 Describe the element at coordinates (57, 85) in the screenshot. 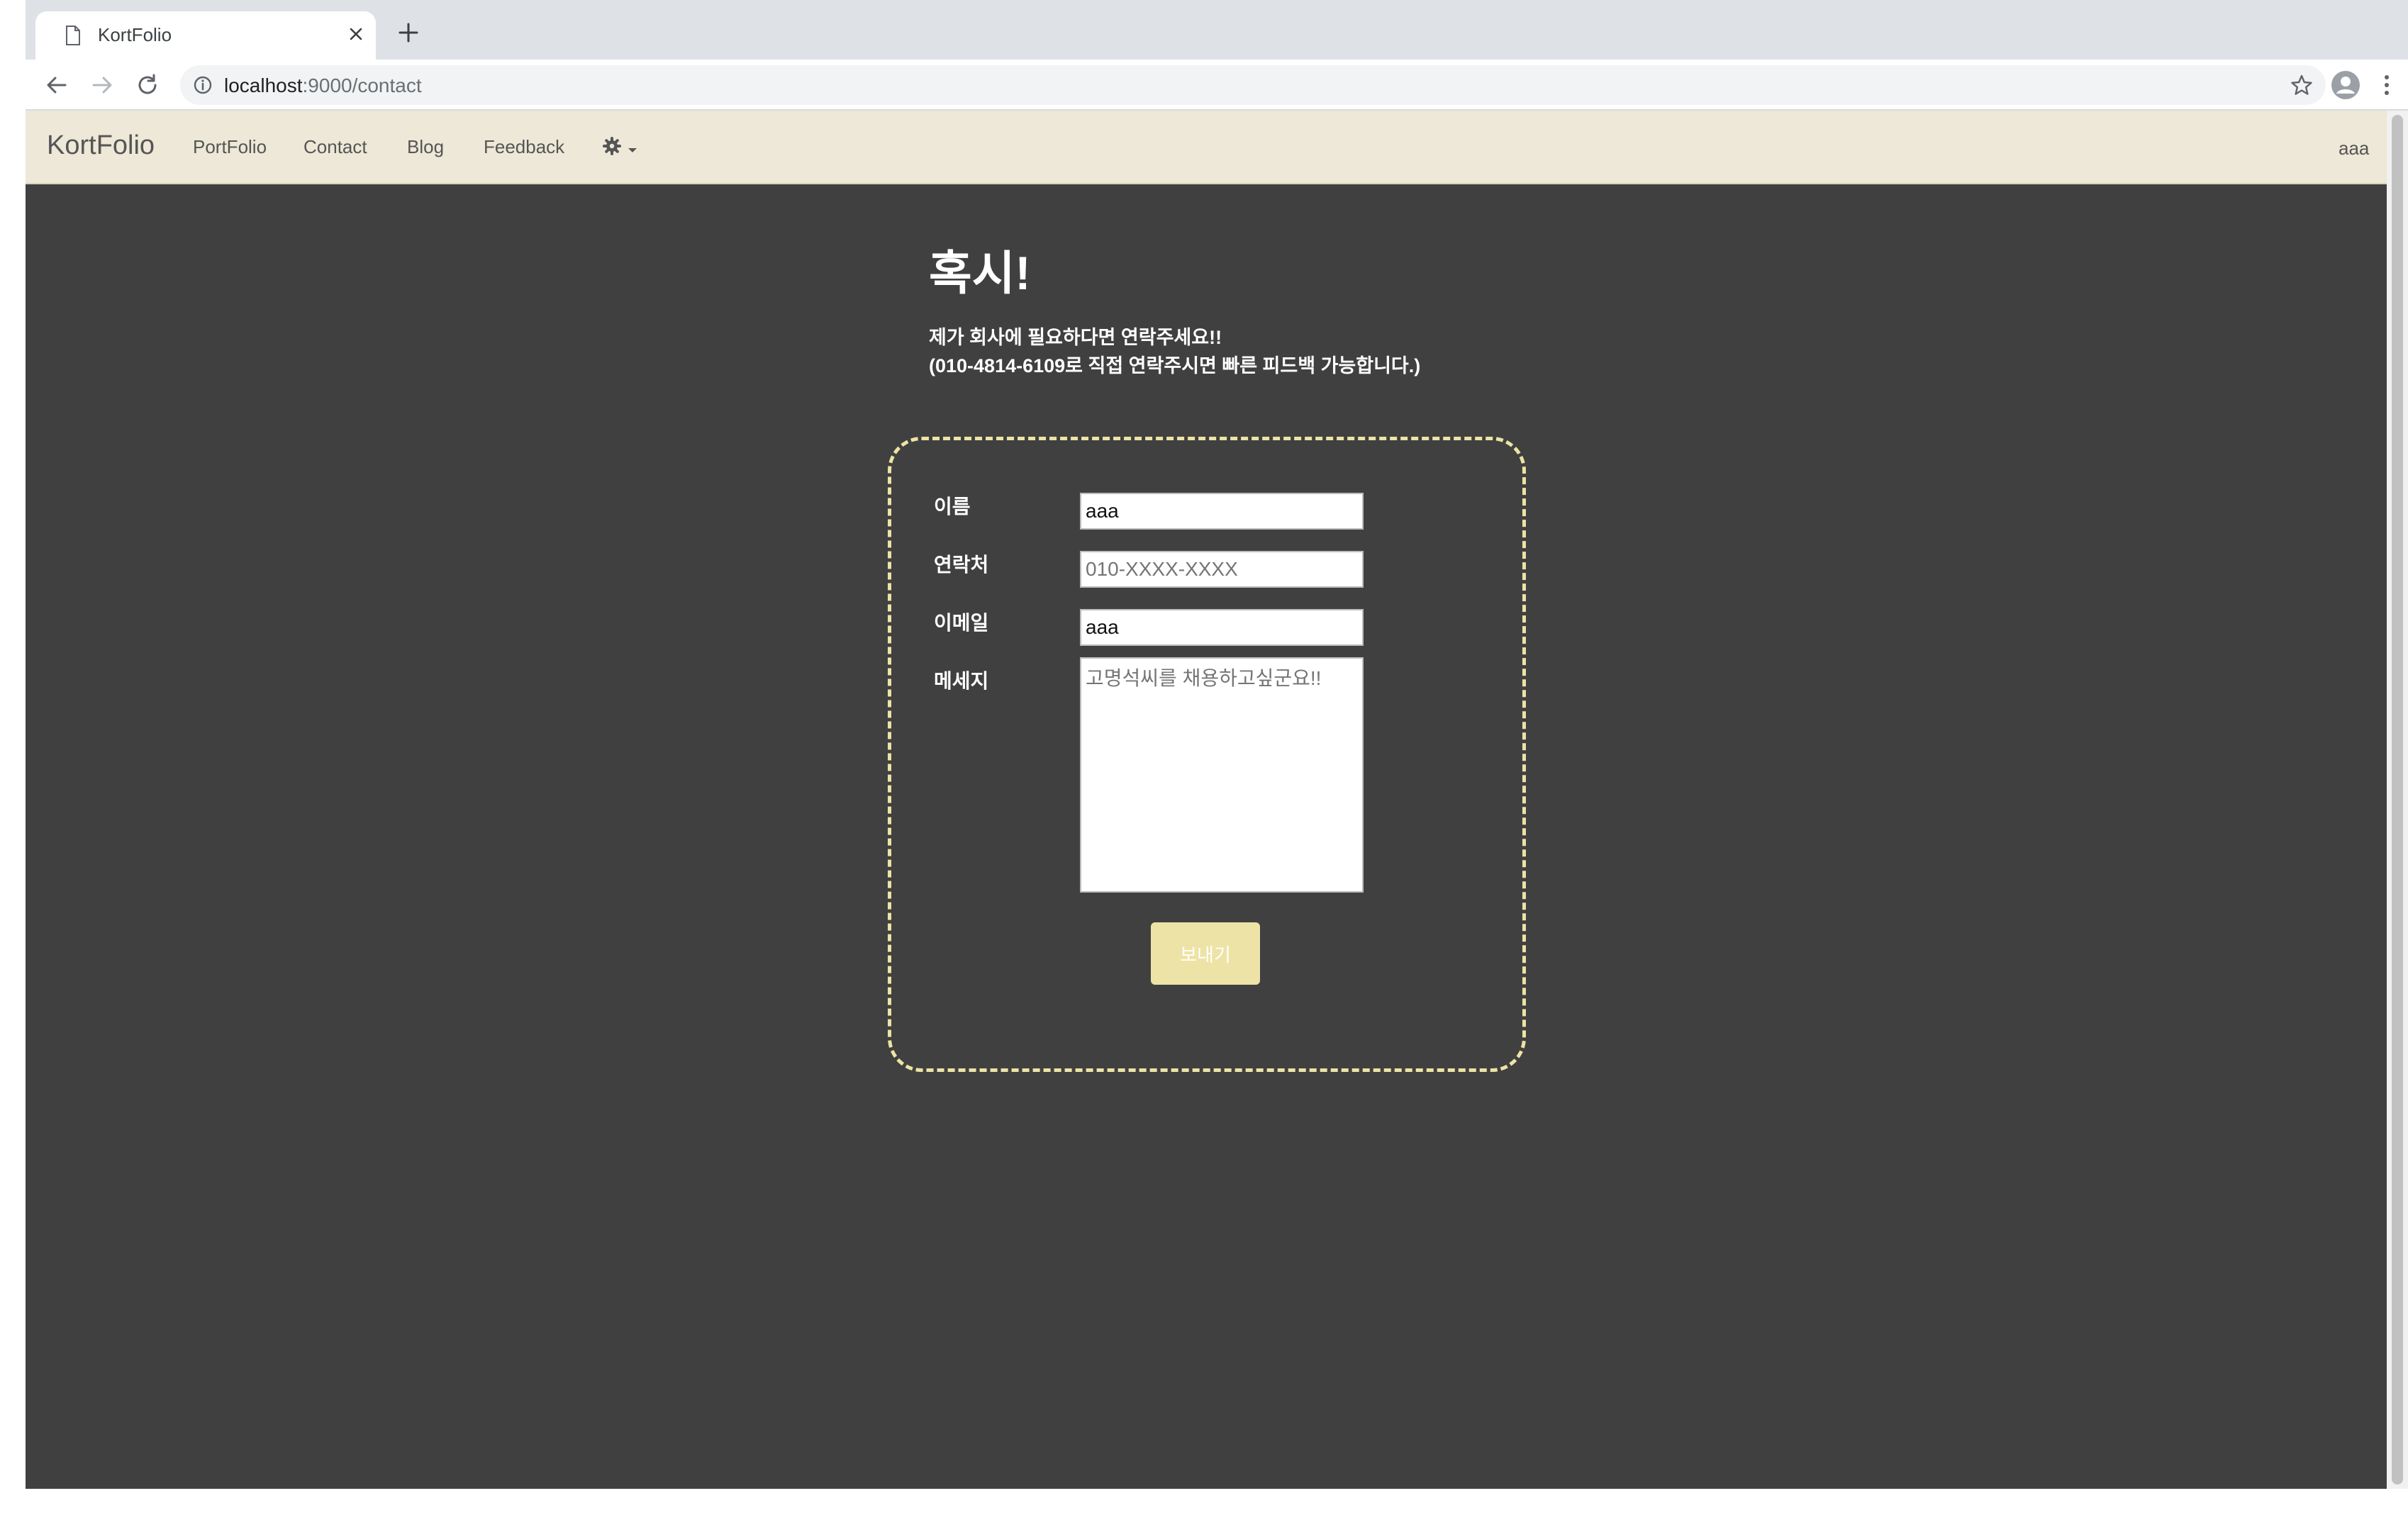

I see `back-arrow-icon` at that location.